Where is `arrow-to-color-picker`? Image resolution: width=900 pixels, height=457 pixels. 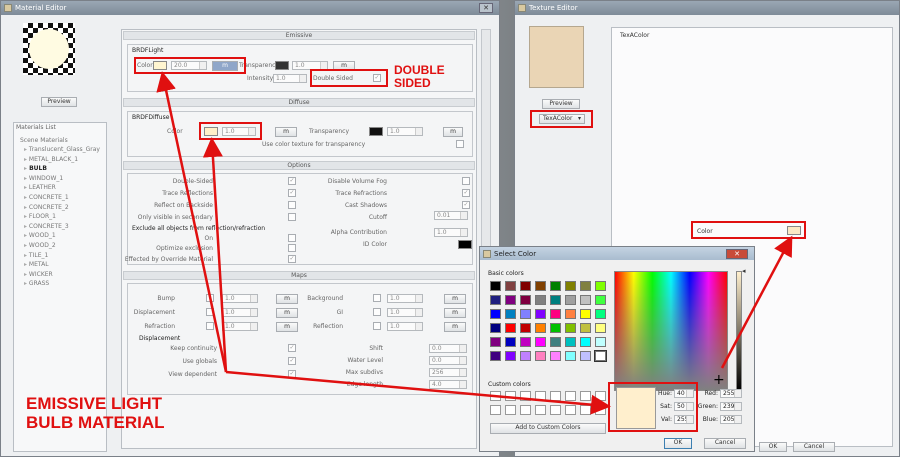 arrow-to-color-picker is located at coordinates (418, 392).